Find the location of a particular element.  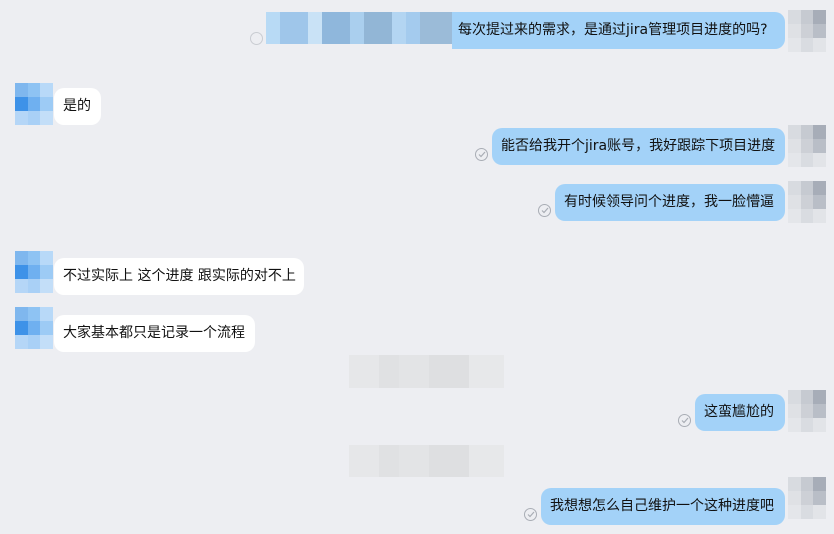

message-text: 有时候领导问个进度，我一脸懵逼 is located at coordinates (669, 202).